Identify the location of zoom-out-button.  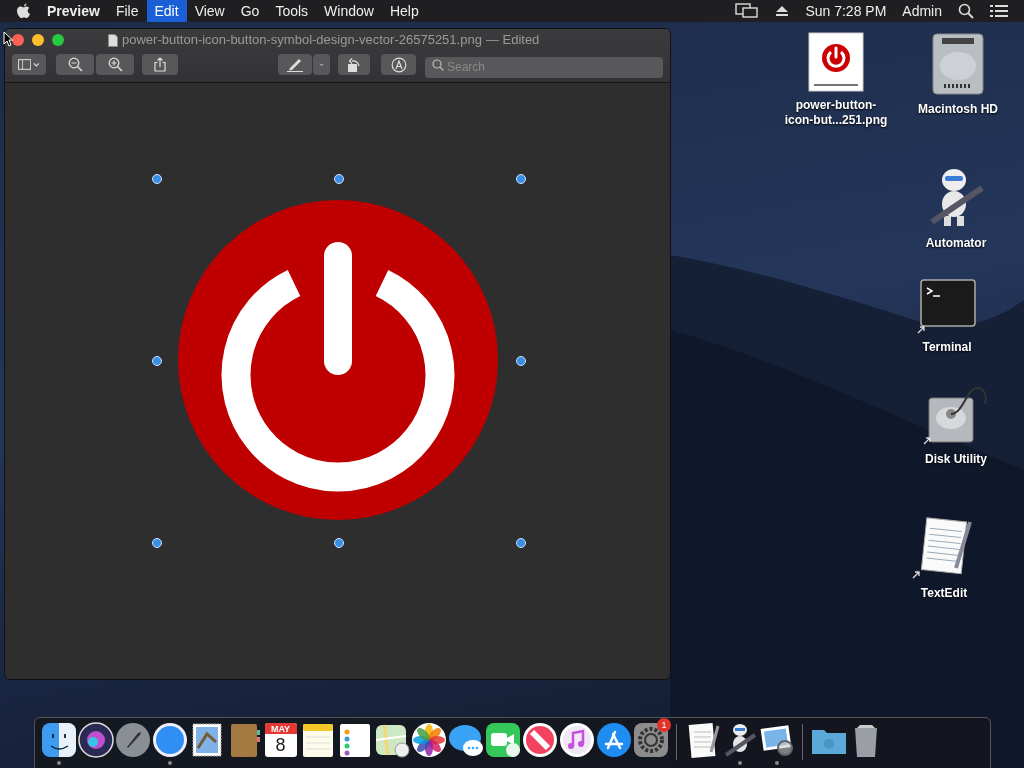
(75, 64).